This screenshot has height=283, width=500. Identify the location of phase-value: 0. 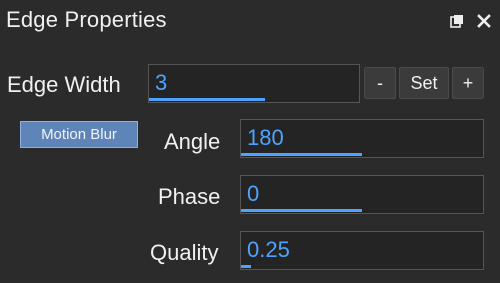
(253, 193).